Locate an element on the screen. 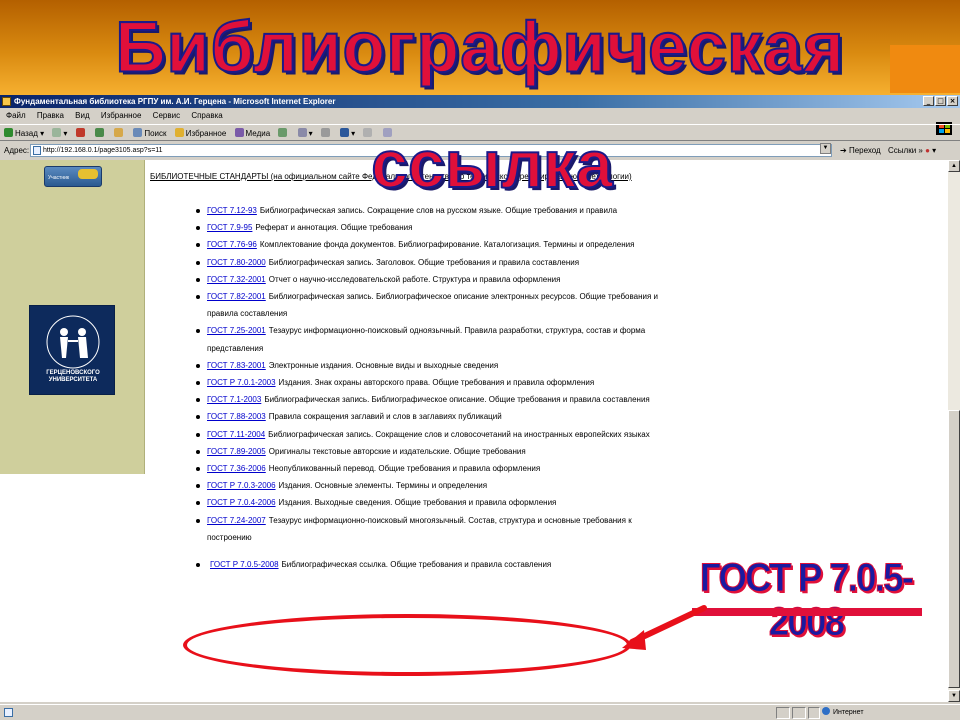  media-icon is located at coordinates (239, 132).